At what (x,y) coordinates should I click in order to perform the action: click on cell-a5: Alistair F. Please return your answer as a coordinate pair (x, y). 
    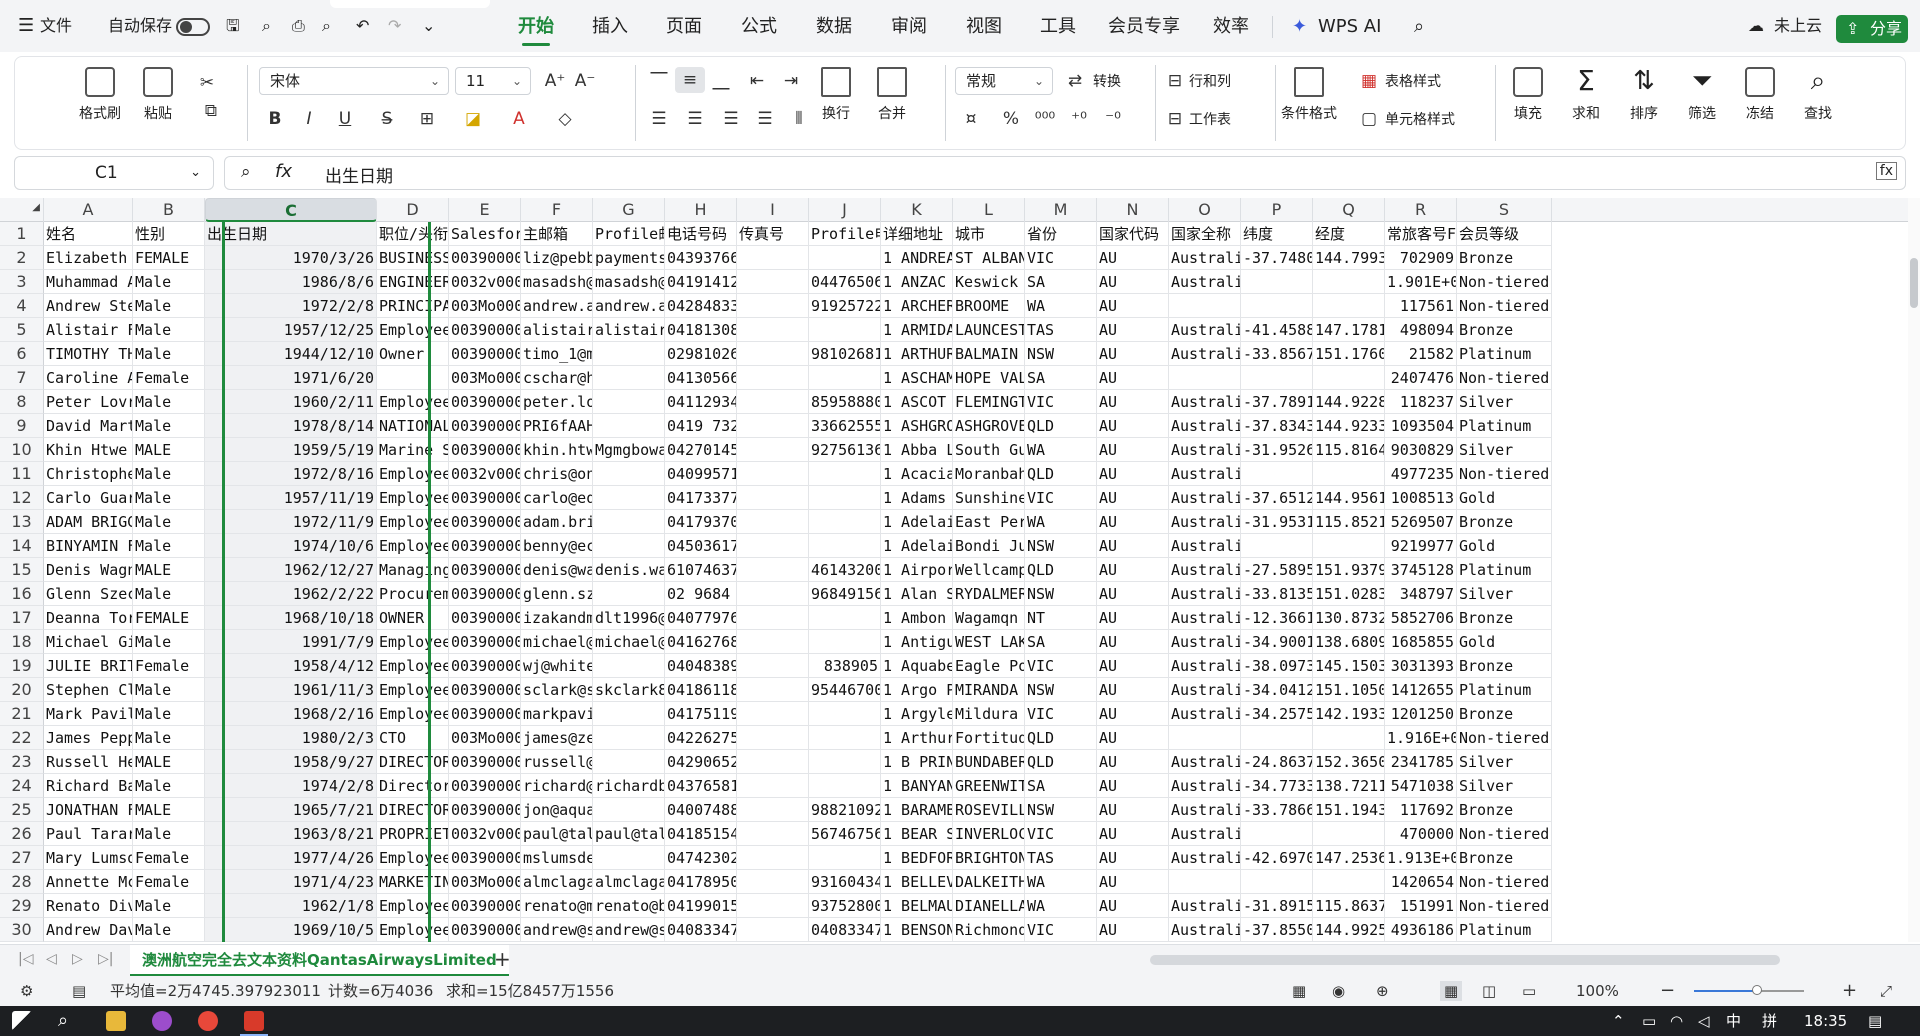
    Looking at the image, I should click on (88, 330).